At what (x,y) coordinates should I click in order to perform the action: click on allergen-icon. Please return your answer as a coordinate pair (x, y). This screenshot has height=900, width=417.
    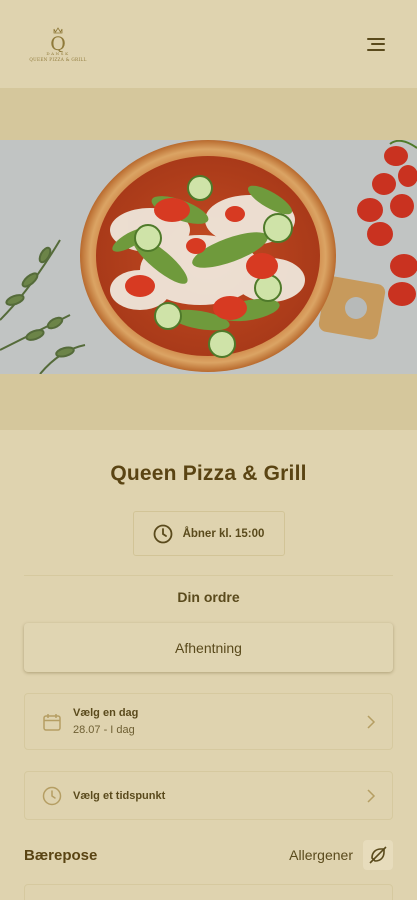
    Looking at the image, I should click on (378, 855).